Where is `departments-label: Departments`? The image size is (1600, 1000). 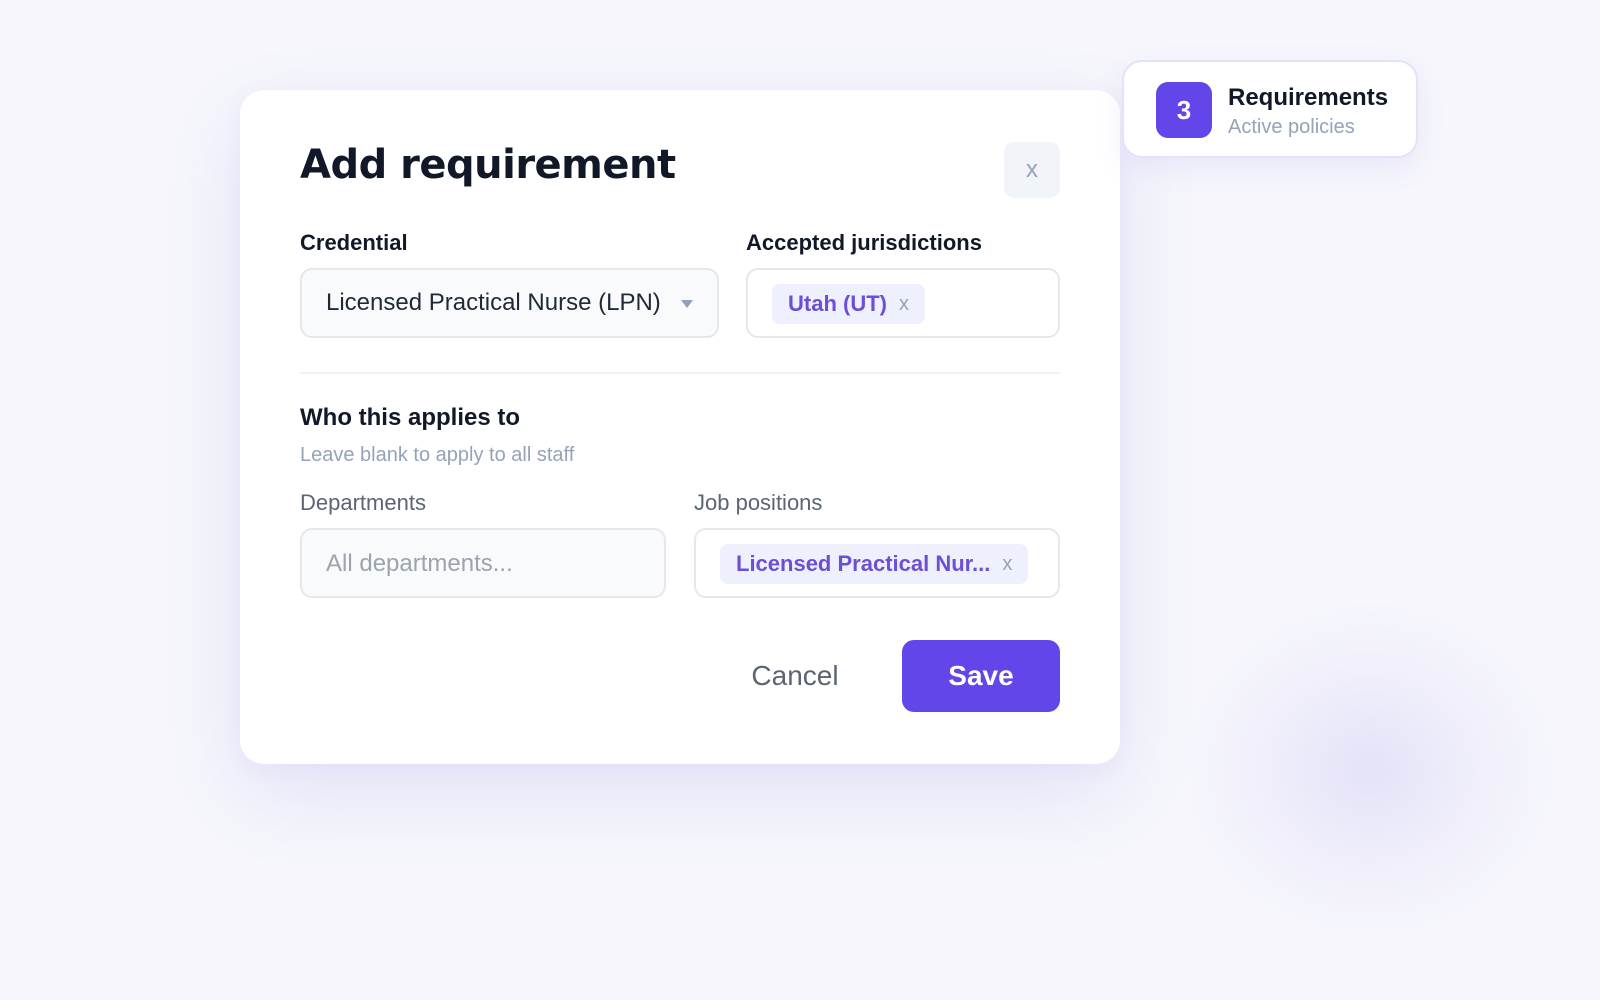
departments-label: Departments is located at coordinates (363, 502).